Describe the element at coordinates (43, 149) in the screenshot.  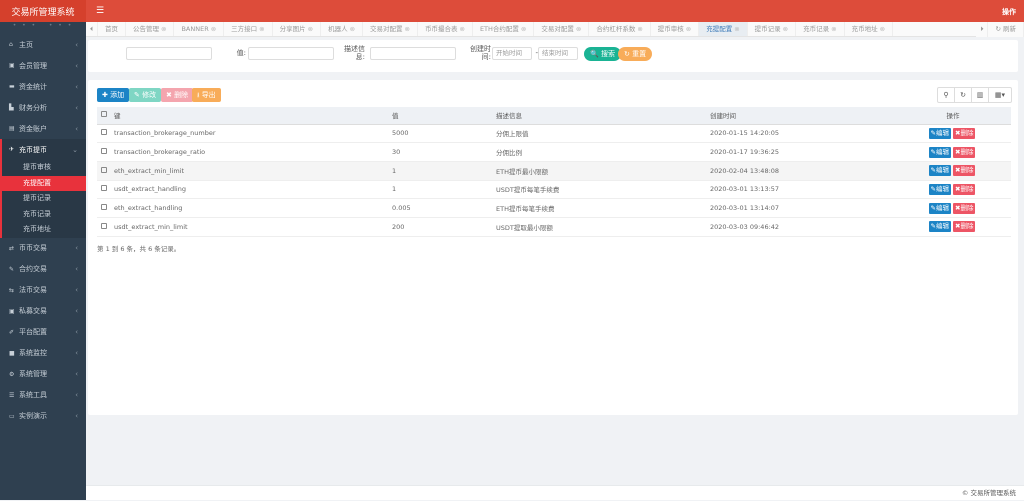
I see `sidebar-item: ✈ 充币提币 ⌄` at that location.